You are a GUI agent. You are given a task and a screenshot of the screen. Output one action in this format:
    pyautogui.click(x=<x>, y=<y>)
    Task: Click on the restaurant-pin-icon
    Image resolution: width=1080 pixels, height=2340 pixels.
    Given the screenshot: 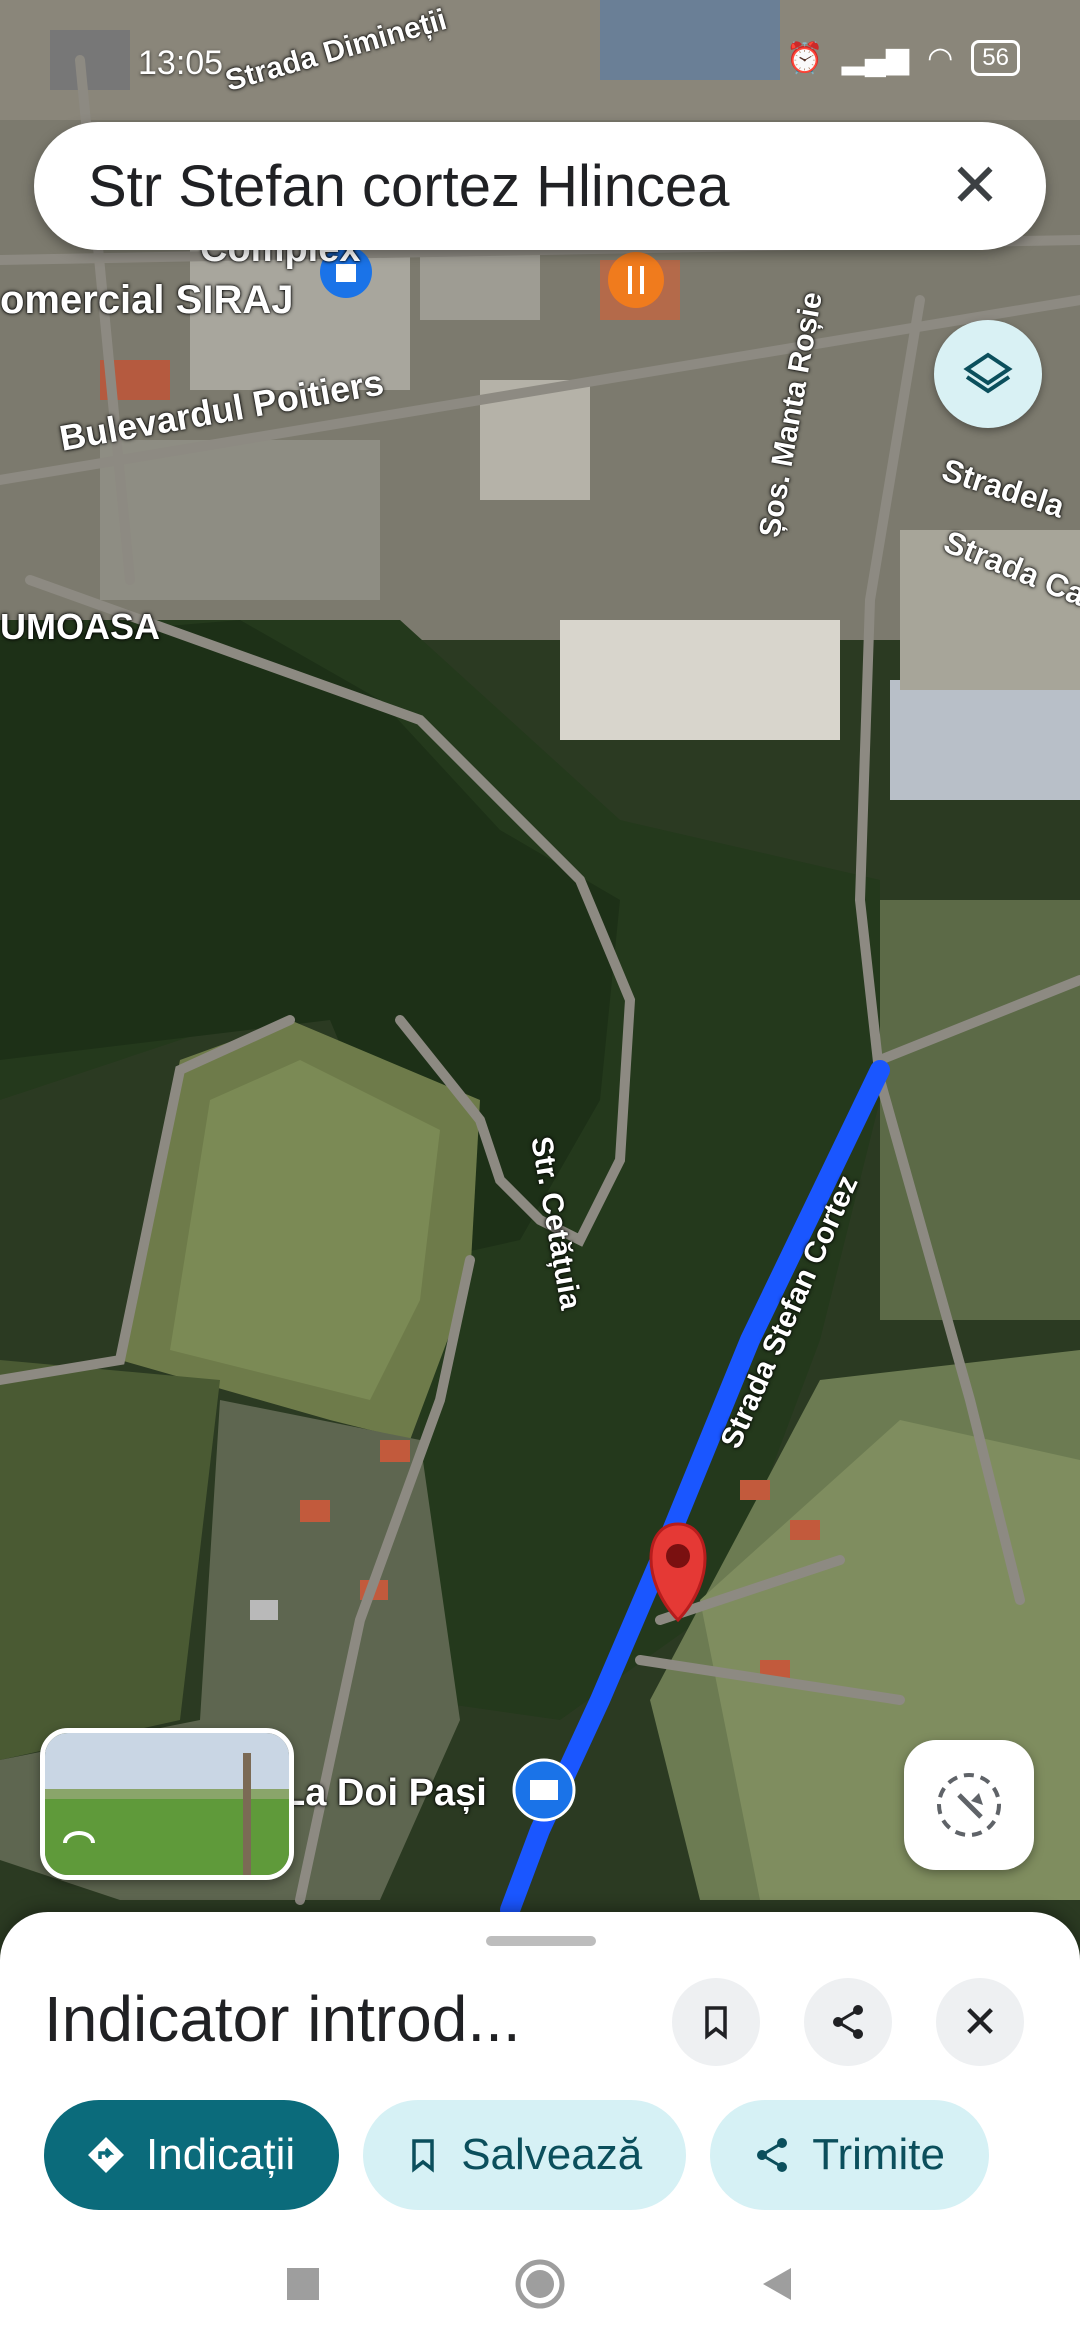 What is the action you would take?
    pyautogui.click(x=636, y=280)
    